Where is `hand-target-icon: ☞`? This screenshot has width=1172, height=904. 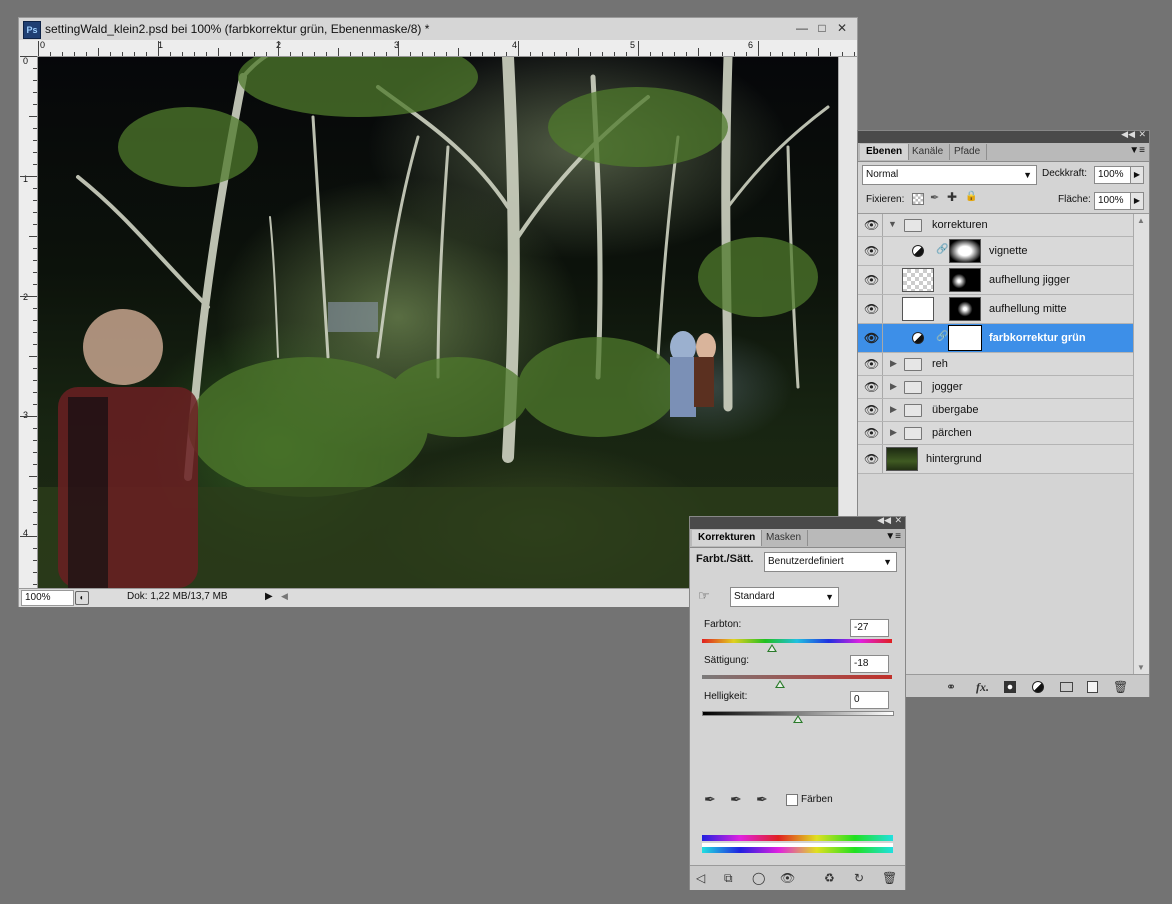
hand-target-icon: ☞ is located at coordinates (704, 596).